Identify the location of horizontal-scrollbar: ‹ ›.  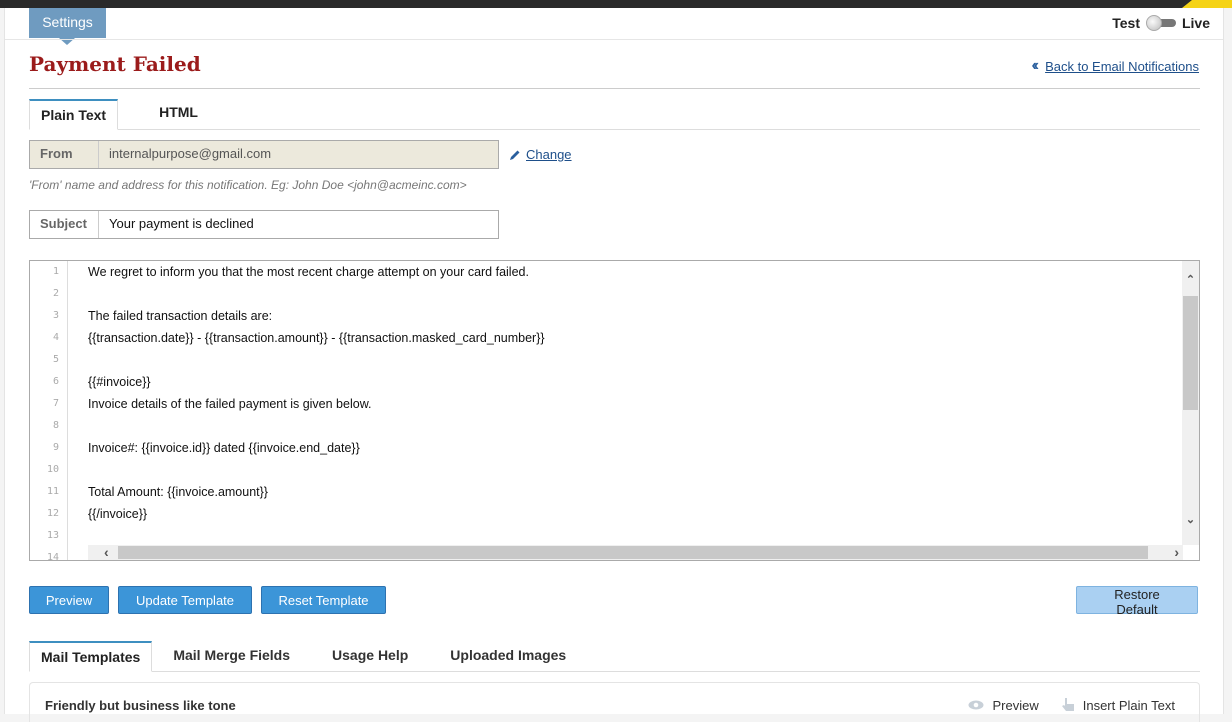
(635, 552).